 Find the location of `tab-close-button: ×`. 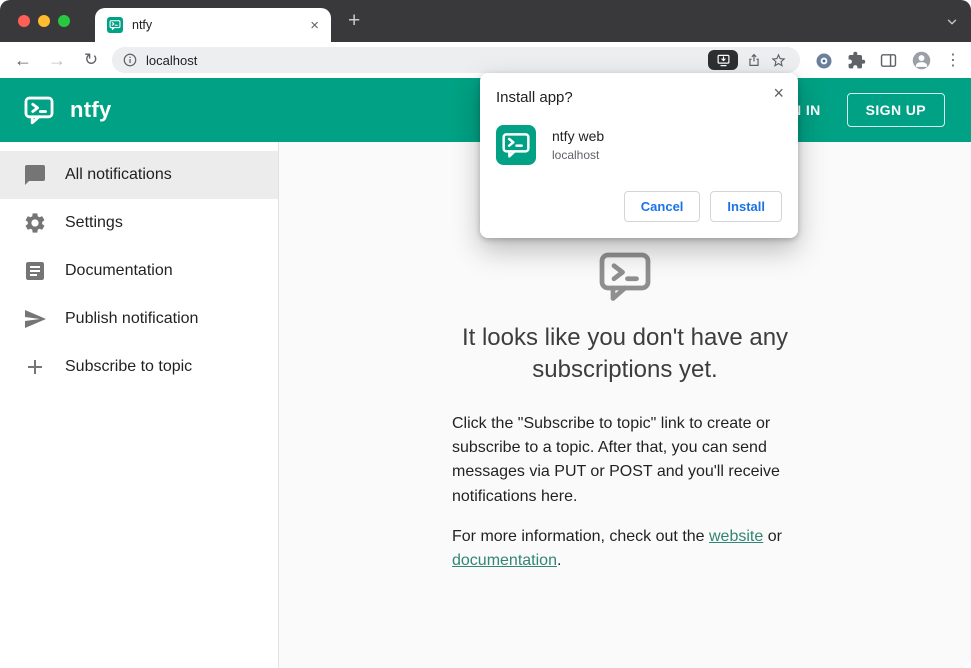

tab-close-button: × is located at coordinates (314, 25).